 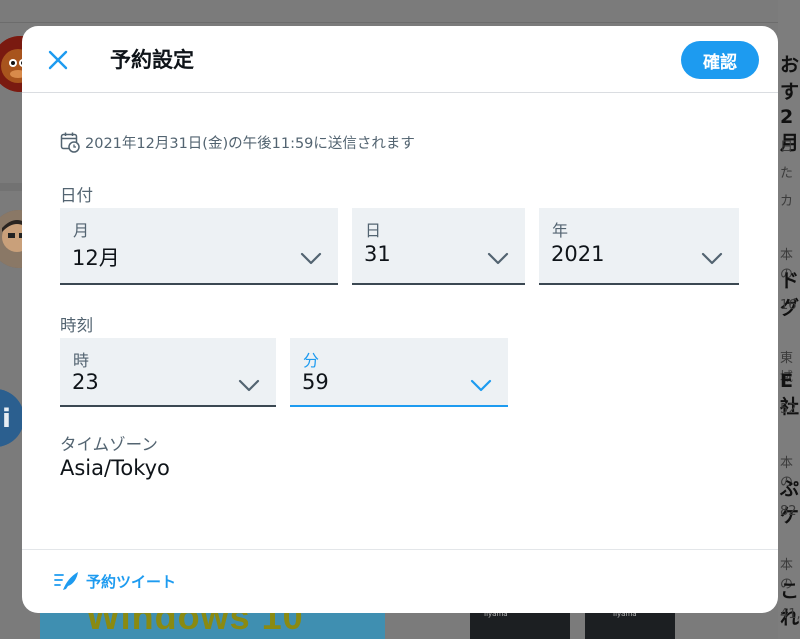 What do you see at coordinates (81, 360) in the screenshot?
I see `hour-label: 時` at bounding box center [81, 360].